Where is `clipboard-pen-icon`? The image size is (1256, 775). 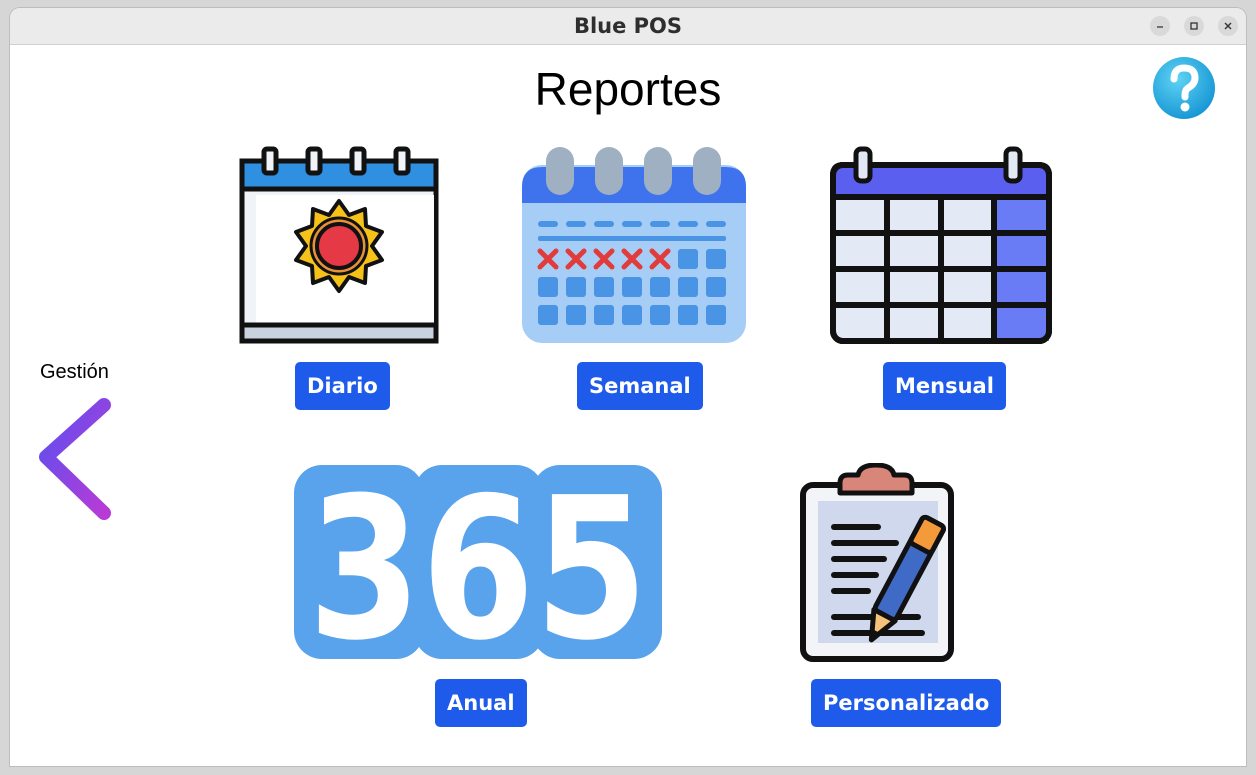 clipboard-pen-icon is located at coordinates (877, 563).